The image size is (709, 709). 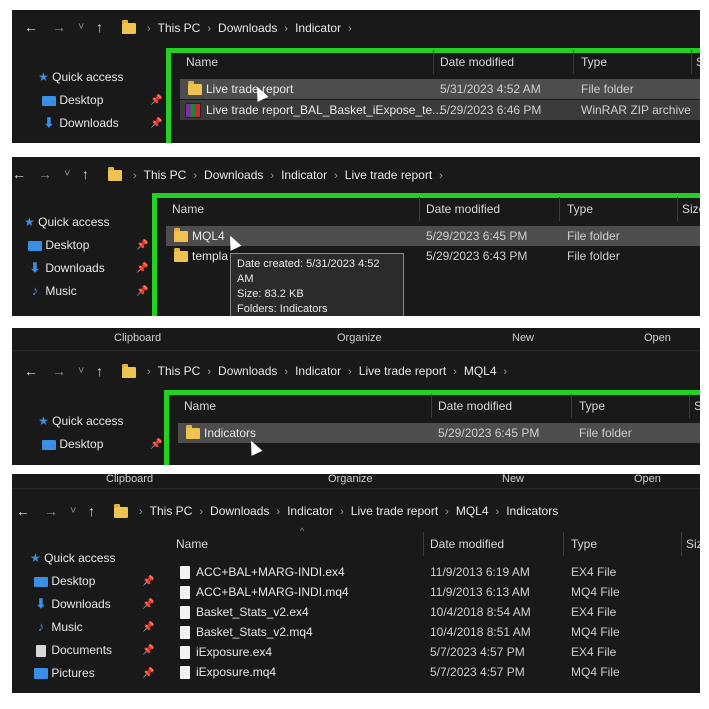 What do you see at coordinates (49, 122) in the screenshot?
I see `download-arrow-icon: ⬇` at bounding box center [49, 122].